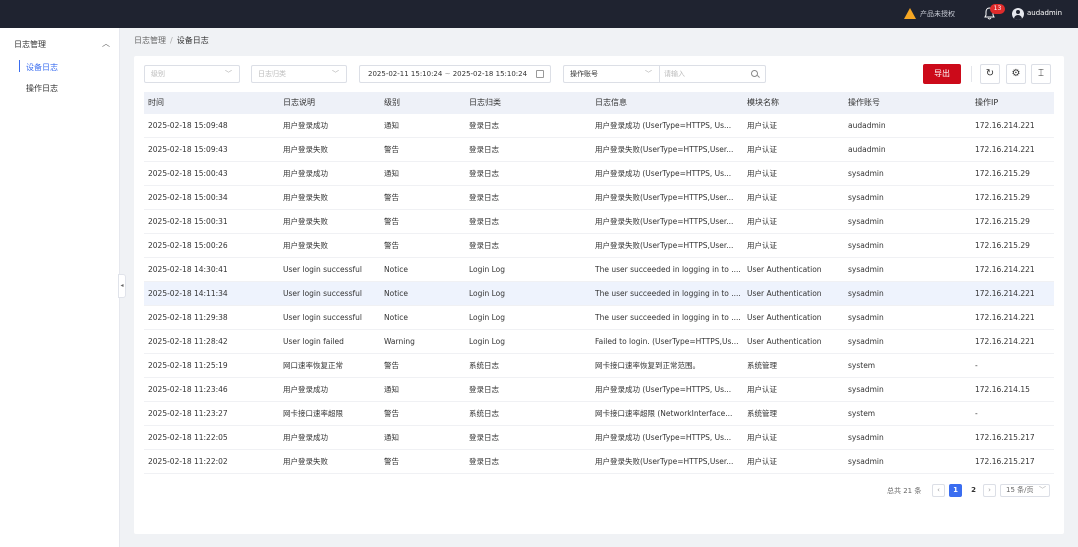 The image size is (1078, 547). I want to click on cell-module: 用户认证, so click(762, 245).